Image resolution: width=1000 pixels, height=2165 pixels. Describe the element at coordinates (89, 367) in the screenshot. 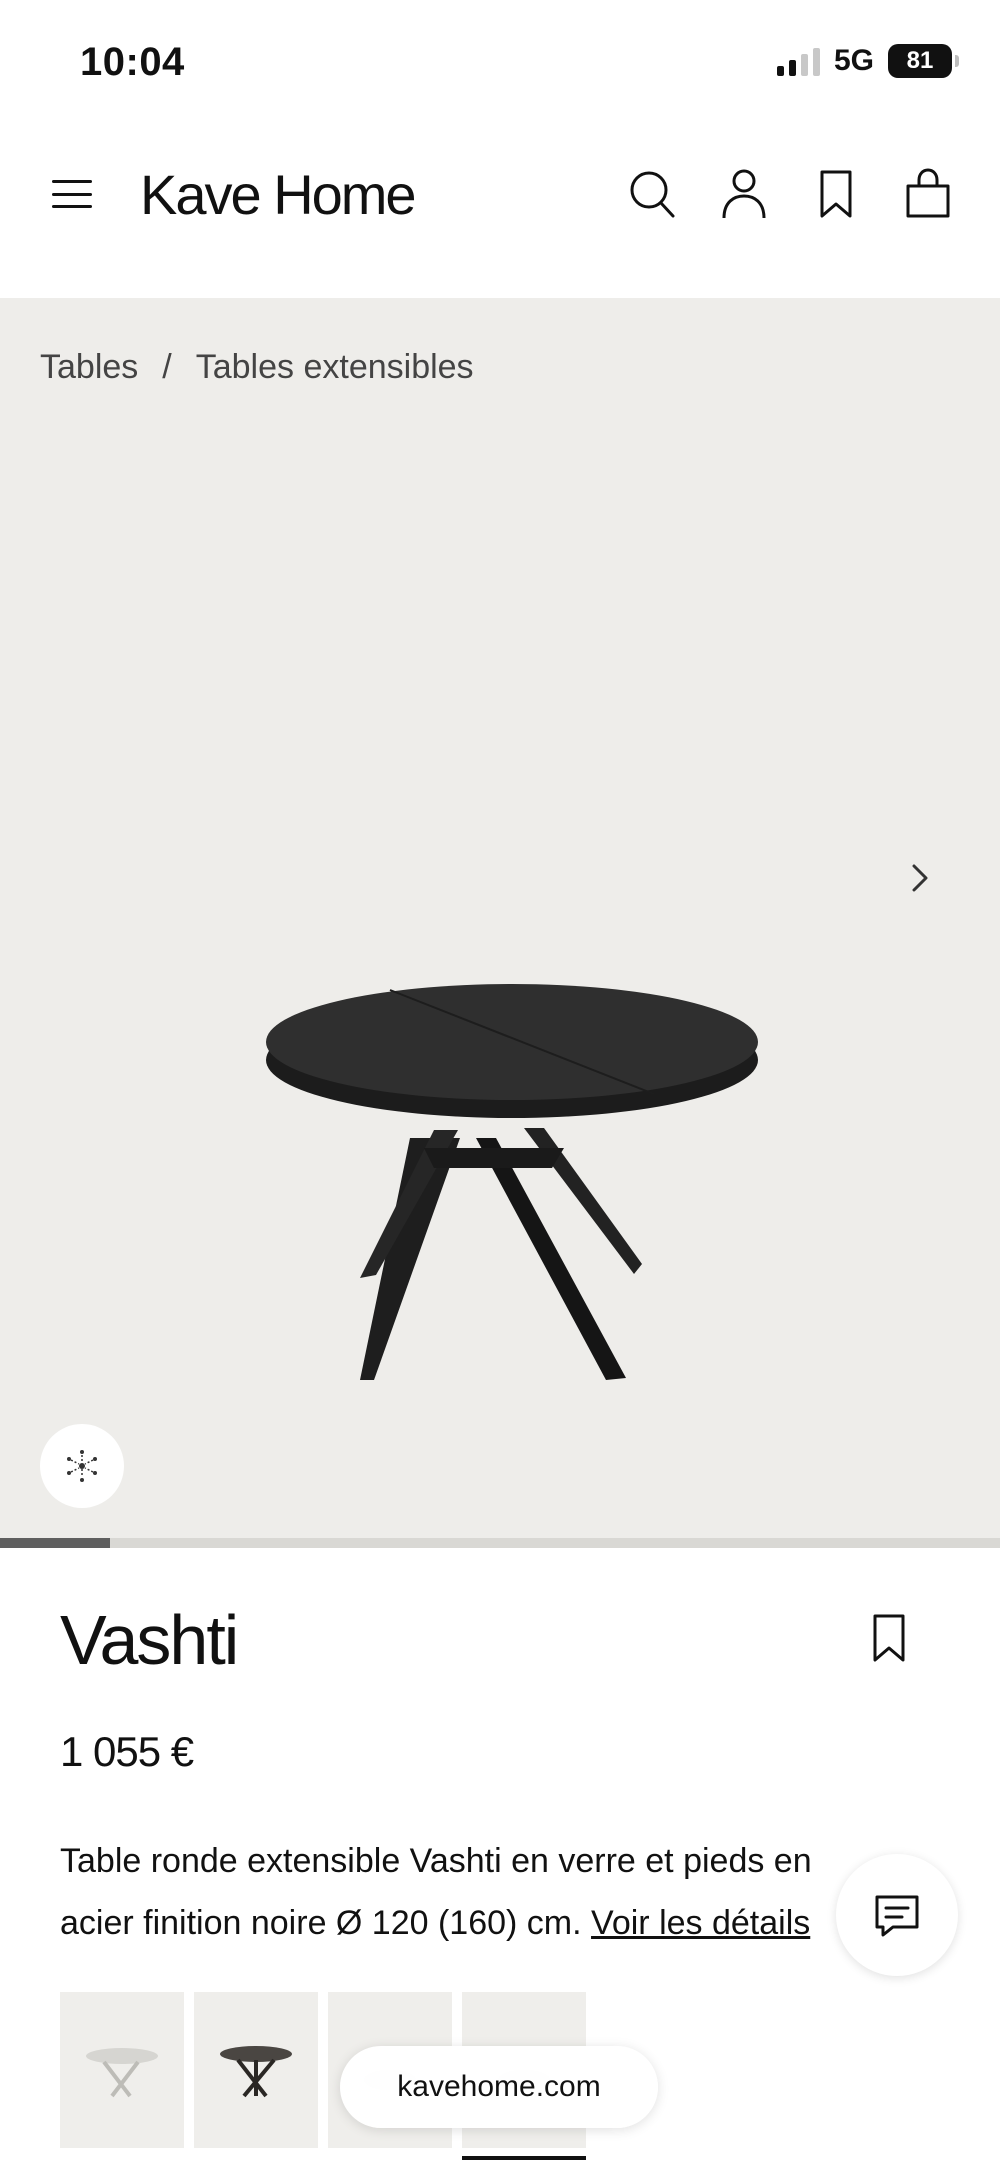

I see `breadcrumb-tables: Tables` at that location.